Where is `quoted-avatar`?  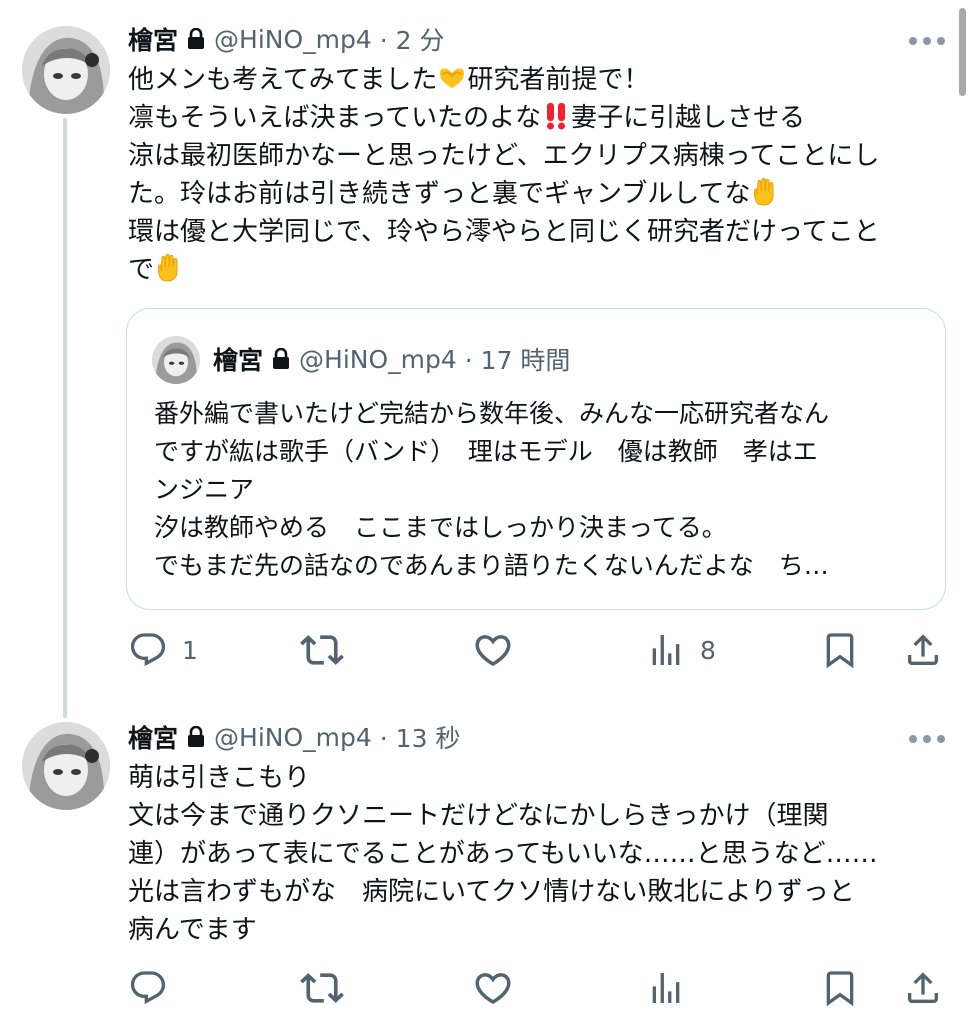
quoted-avatar is located at coordinates (176, 360).